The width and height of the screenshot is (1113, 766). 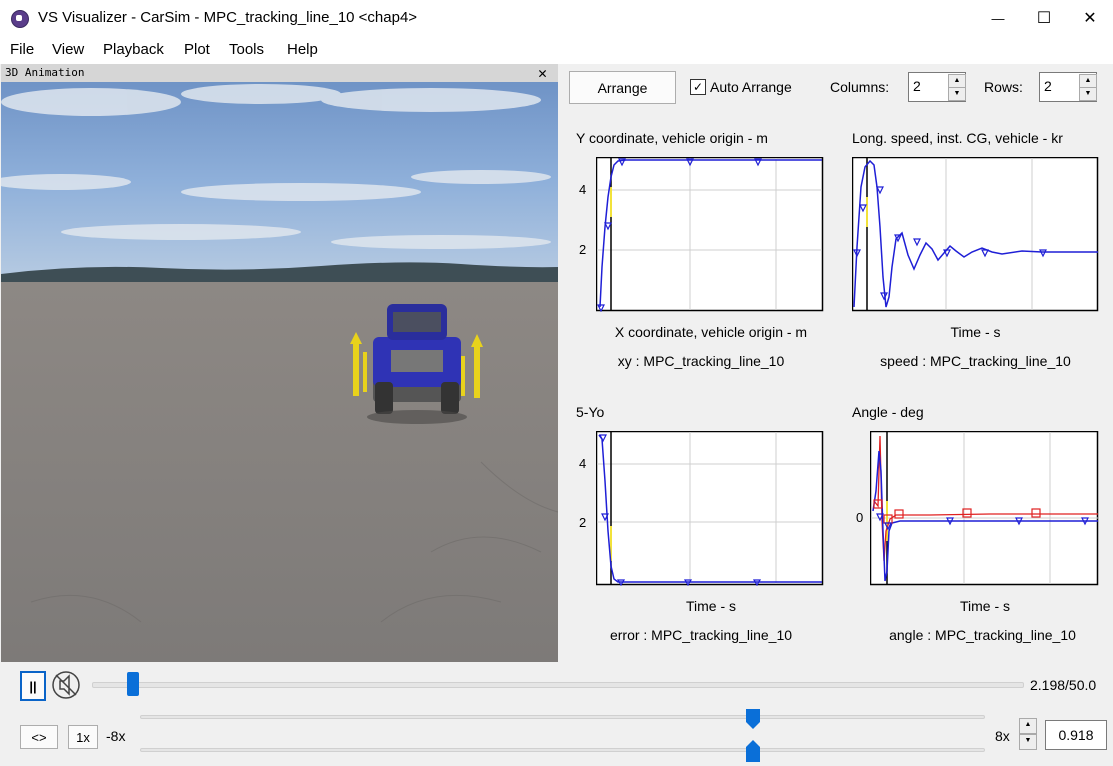 I want to click on menu-file: File, so click(x=22, y=49).